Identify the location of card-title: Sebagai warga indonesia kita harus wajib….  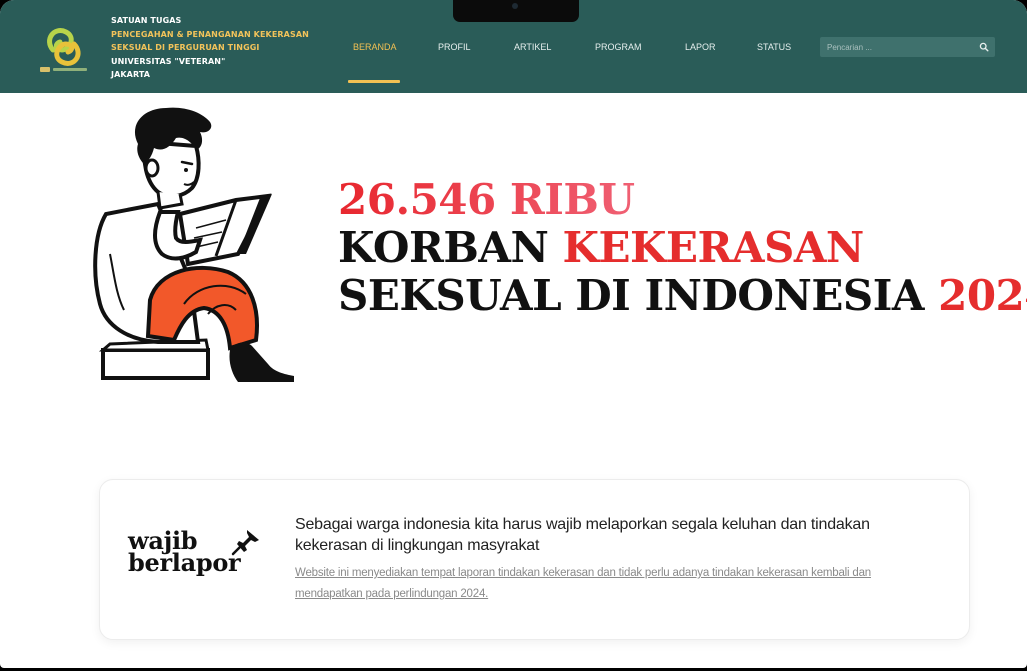
(582, 535).